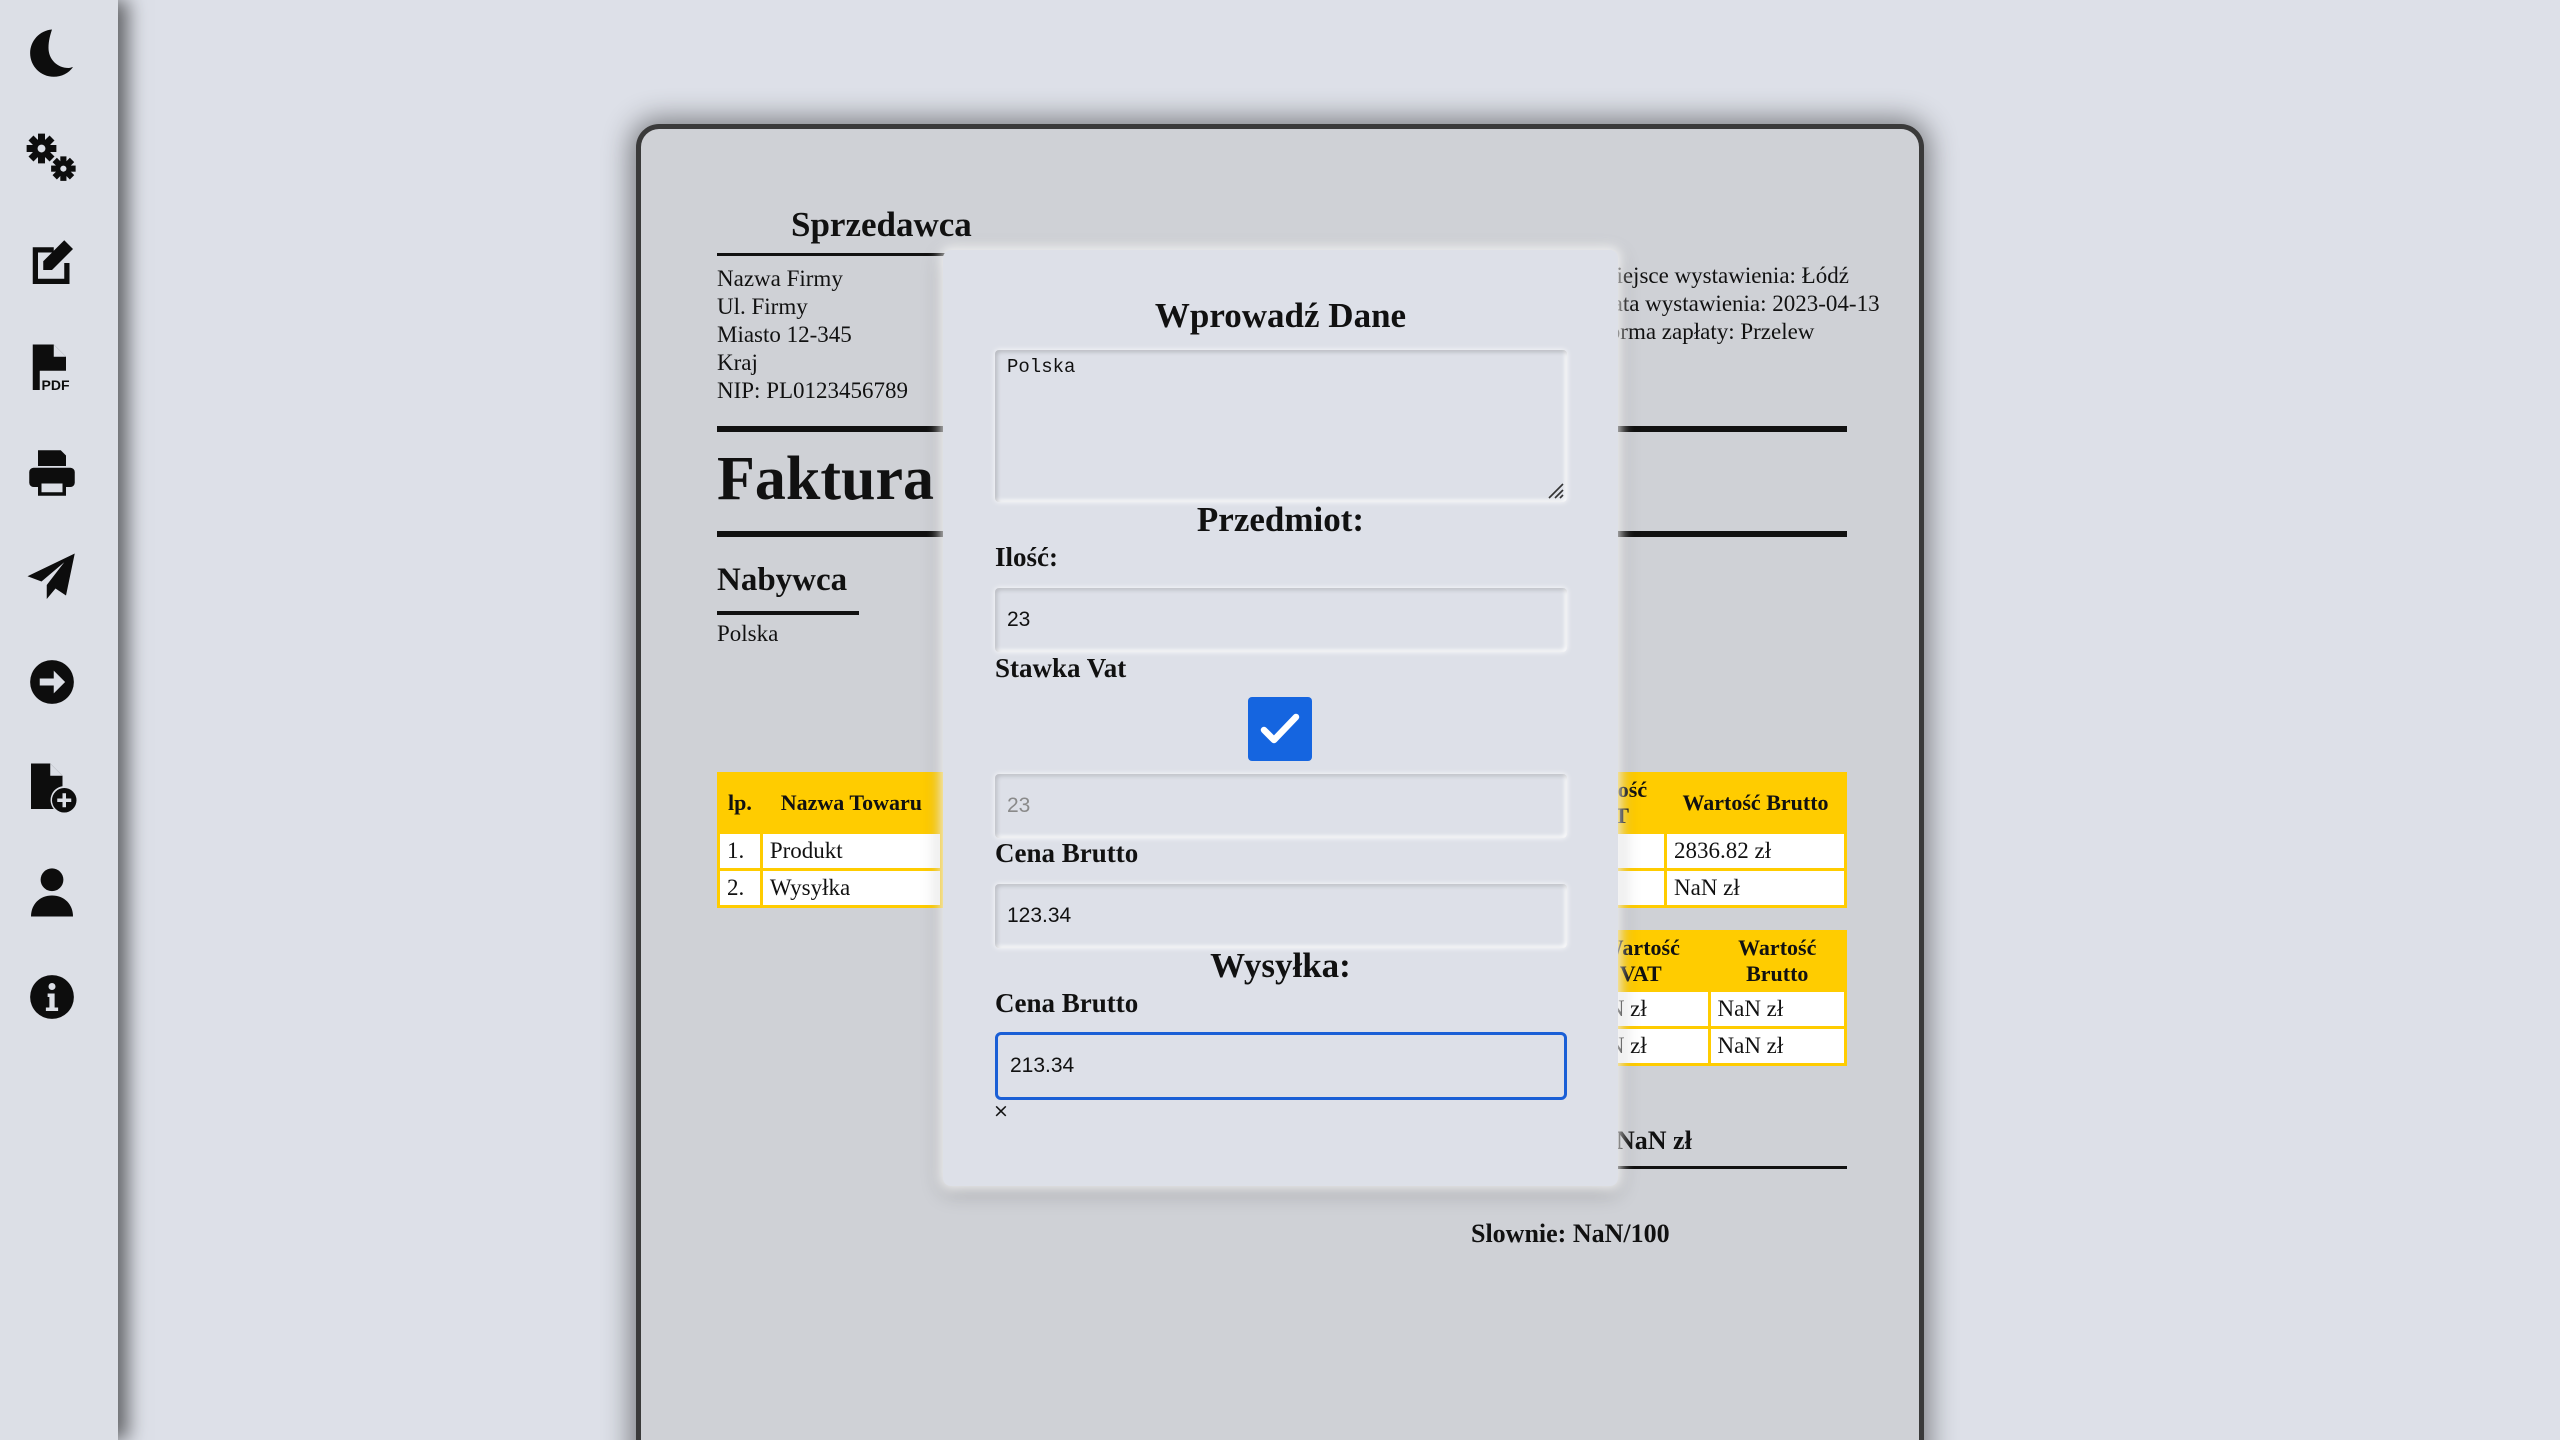  I want to click on shipping-price-input, so click(1281, 1066).